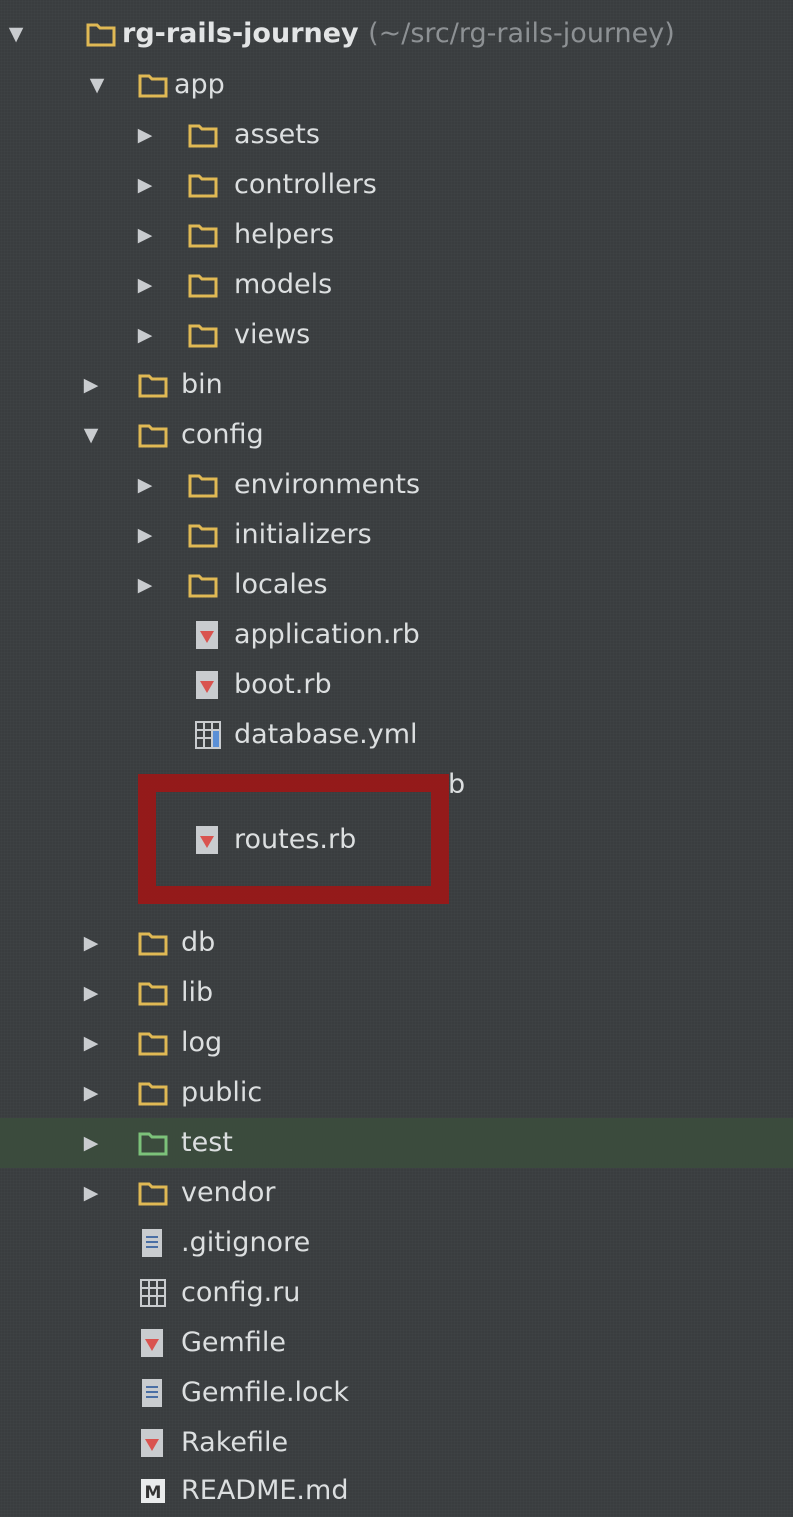 The height and width of the screenshot is (1517, 793). What do you see at coordinates (284, 234) in the screenshot?
I see `tree-item-label: helpers` at bounding box center [284, 234].